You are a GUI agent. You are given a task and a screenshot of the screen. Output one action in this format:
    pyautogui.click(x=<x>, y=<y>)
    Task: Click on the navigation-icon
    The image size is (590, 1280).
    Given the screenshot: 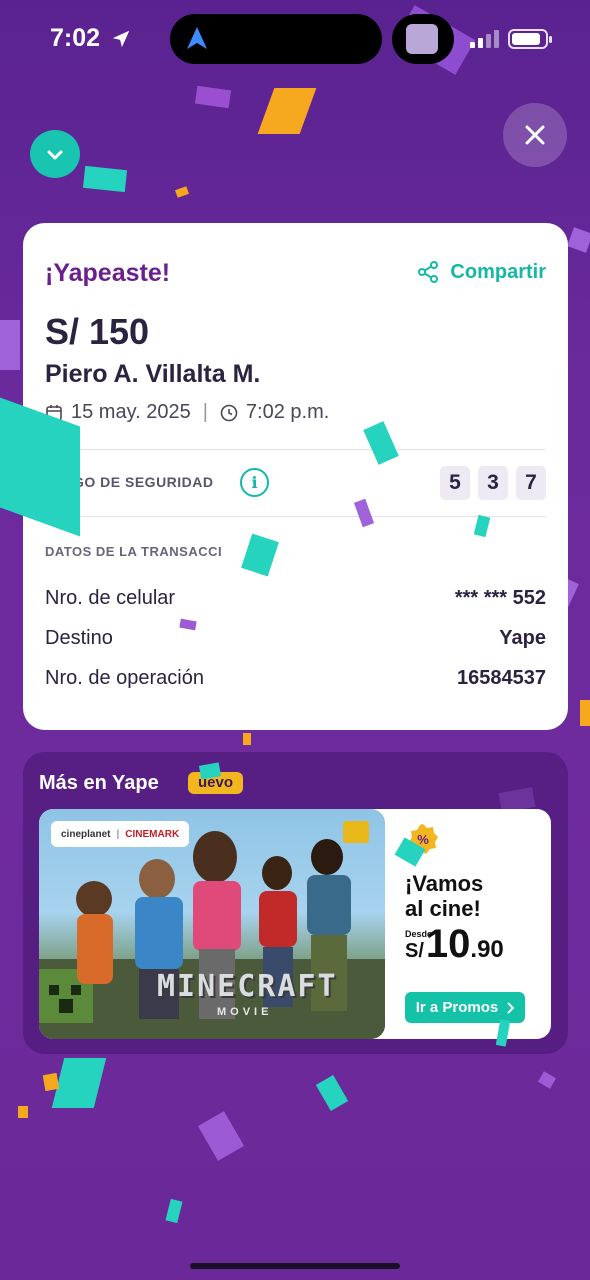 What is the action you would take?
    pyautogui.click(x=197, y=38)
    